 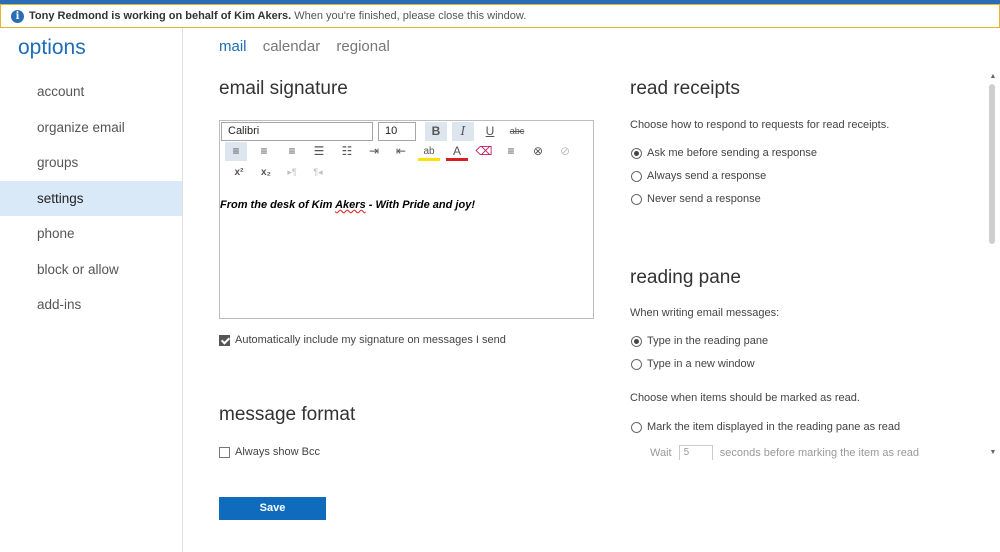 What do you see at coordinates (993, 453) in the screenshot?
I see `scroll-down-icon: ▼` at bounding box center [993, 453].